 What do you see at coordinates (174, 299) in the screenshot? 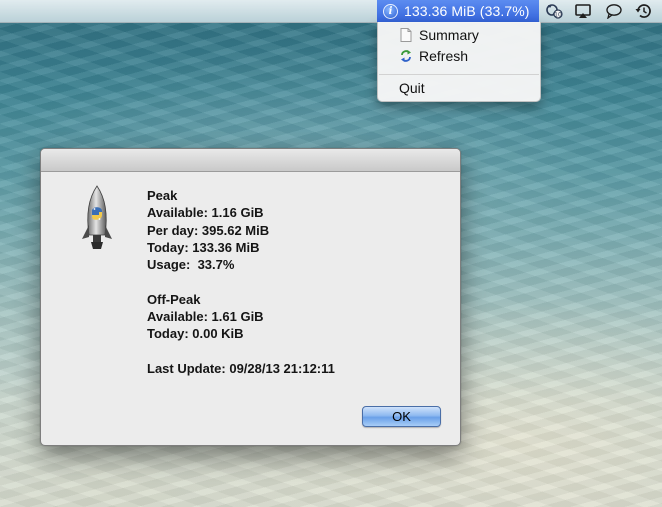
I see `offpeak-heading: Off-Peak` at bounding box center [174, 299].